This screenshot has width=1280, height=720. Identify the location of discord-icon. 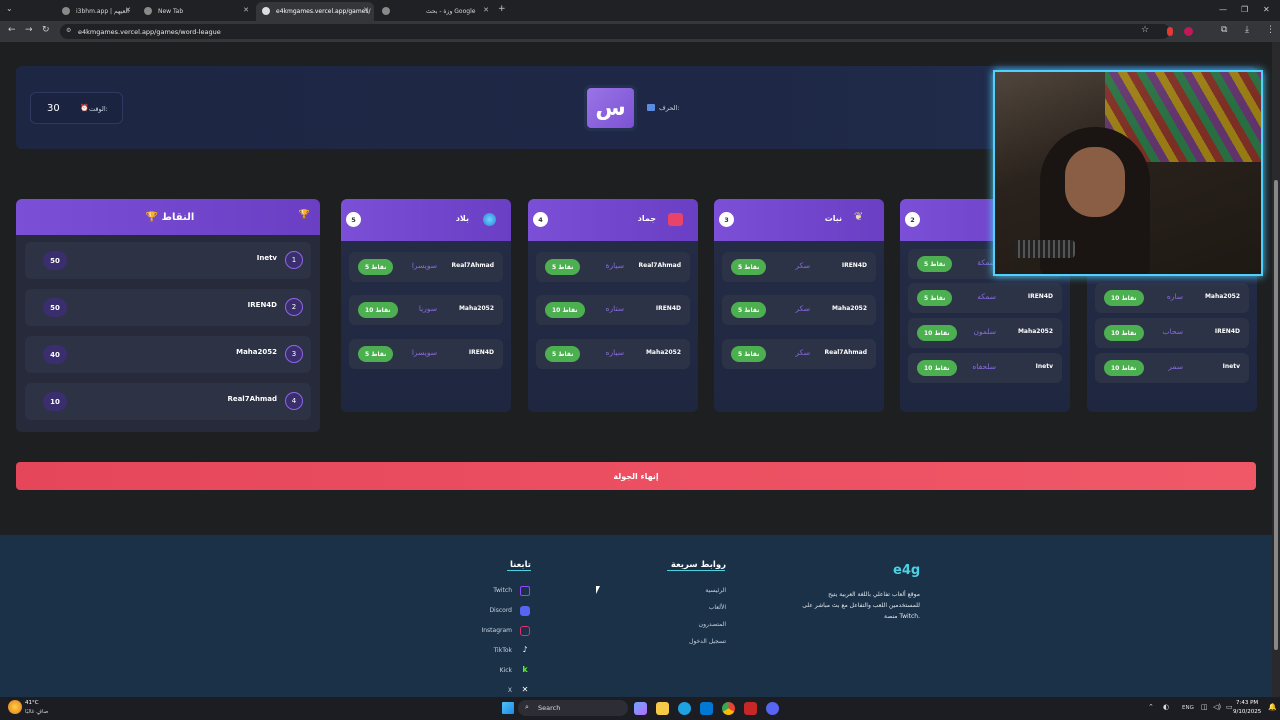
(525, 611).